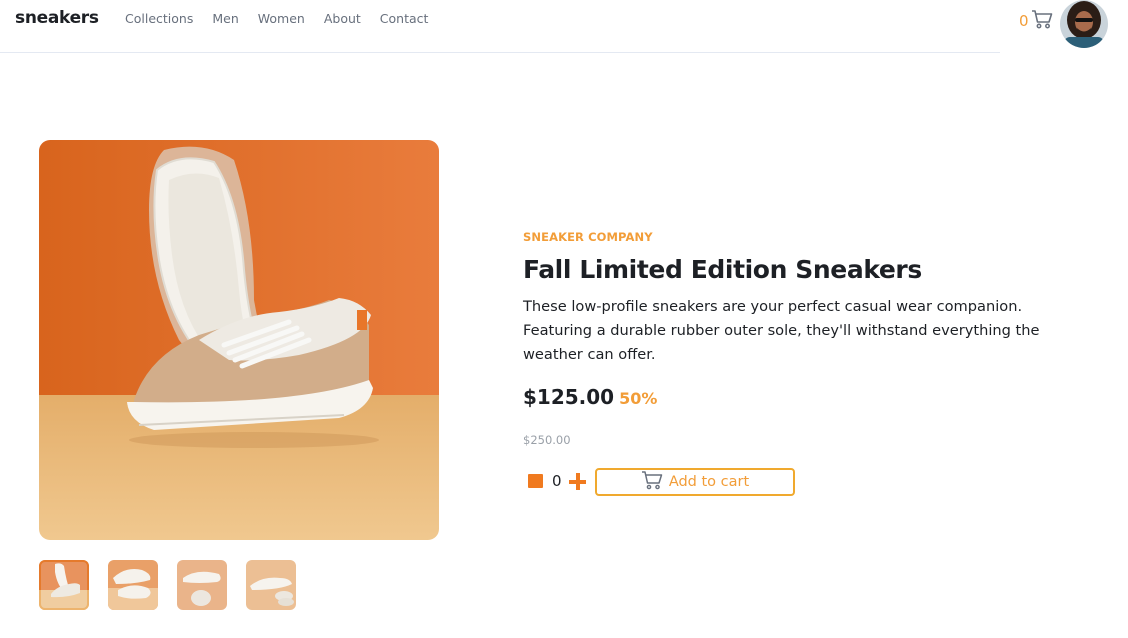 Image resolution: width=1128 pixels, height=638 pixels. What do you see at coordinates (225, 18) in the screenshot?
I see `nav-men: Men` at bounding box center [225, 18].